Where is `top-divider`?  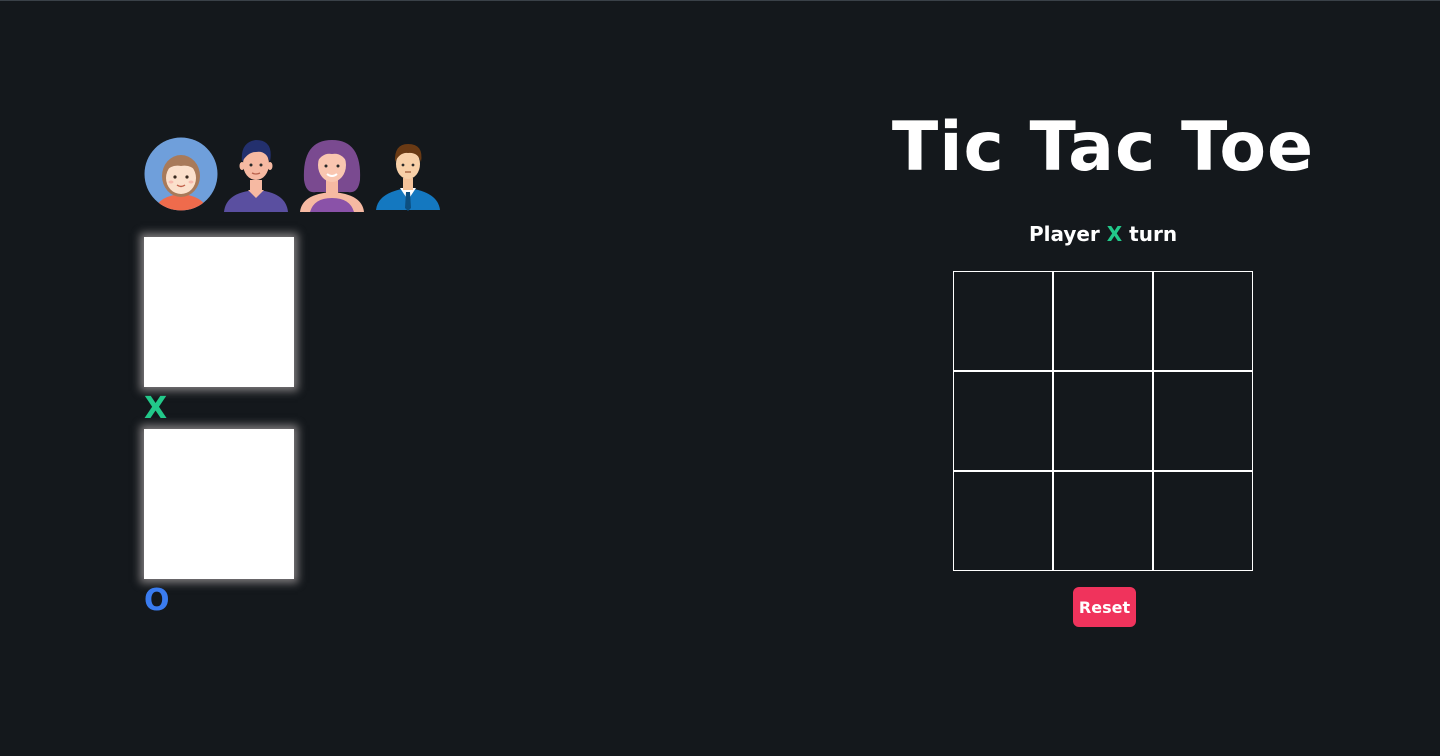
top-divider is located at coordinates (720, 0).